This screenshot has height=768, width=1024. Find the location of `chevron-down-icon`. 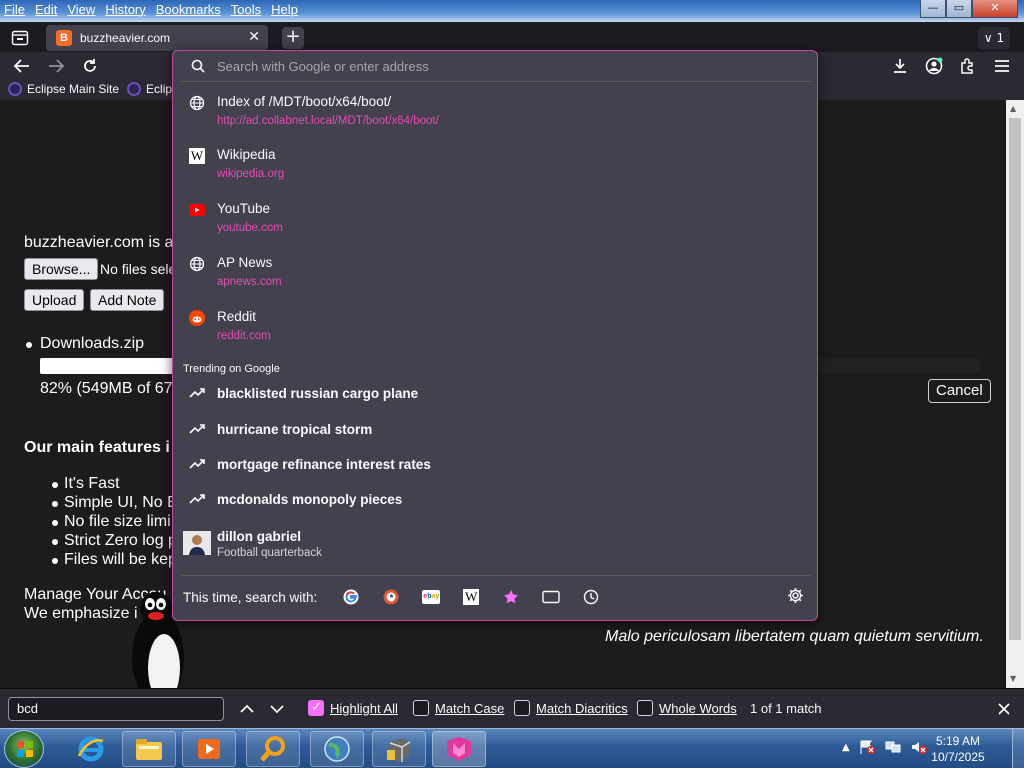

chevron-down-icon is located at coordinates (277, 709).